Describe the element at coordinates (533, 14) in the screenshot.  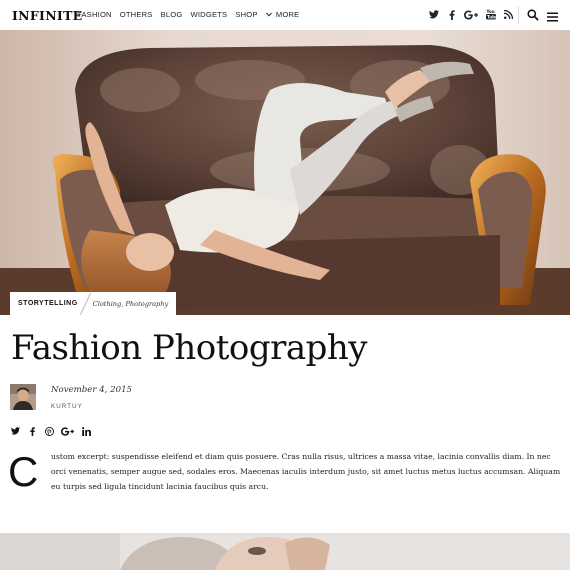
I see `search-icon` at that location.